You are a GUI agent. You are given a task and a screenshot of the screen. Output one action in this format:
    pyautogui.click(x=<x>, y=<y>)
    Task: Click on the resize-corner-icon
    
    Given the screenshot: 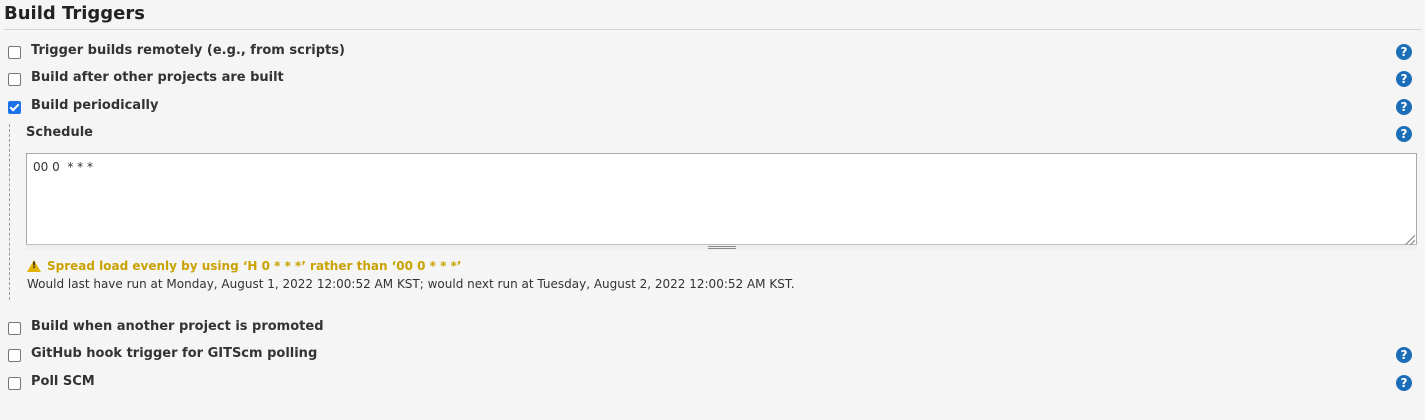 What is the action you would take?
    pyautogui.click(x=1410, y=240)
    